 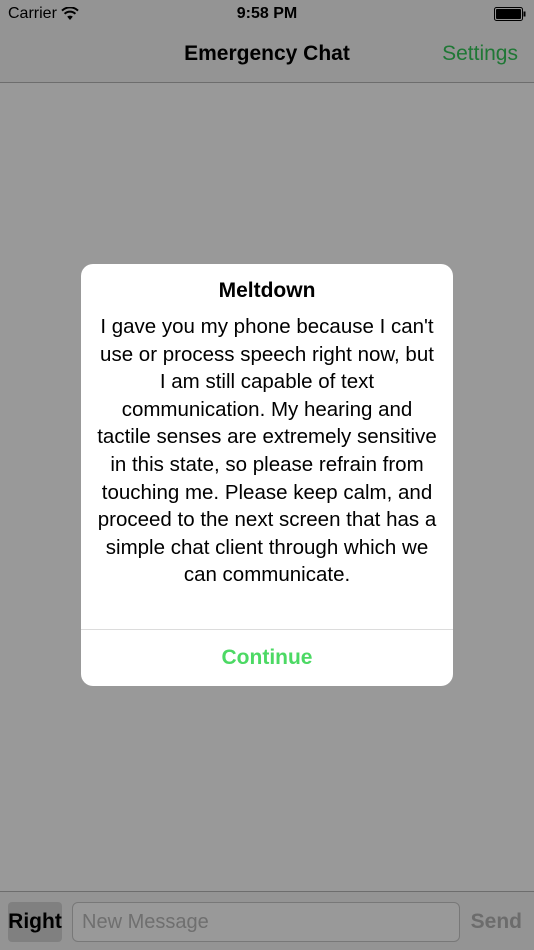 I want to click on continue-button: Continue, so click(x=267, y=658).